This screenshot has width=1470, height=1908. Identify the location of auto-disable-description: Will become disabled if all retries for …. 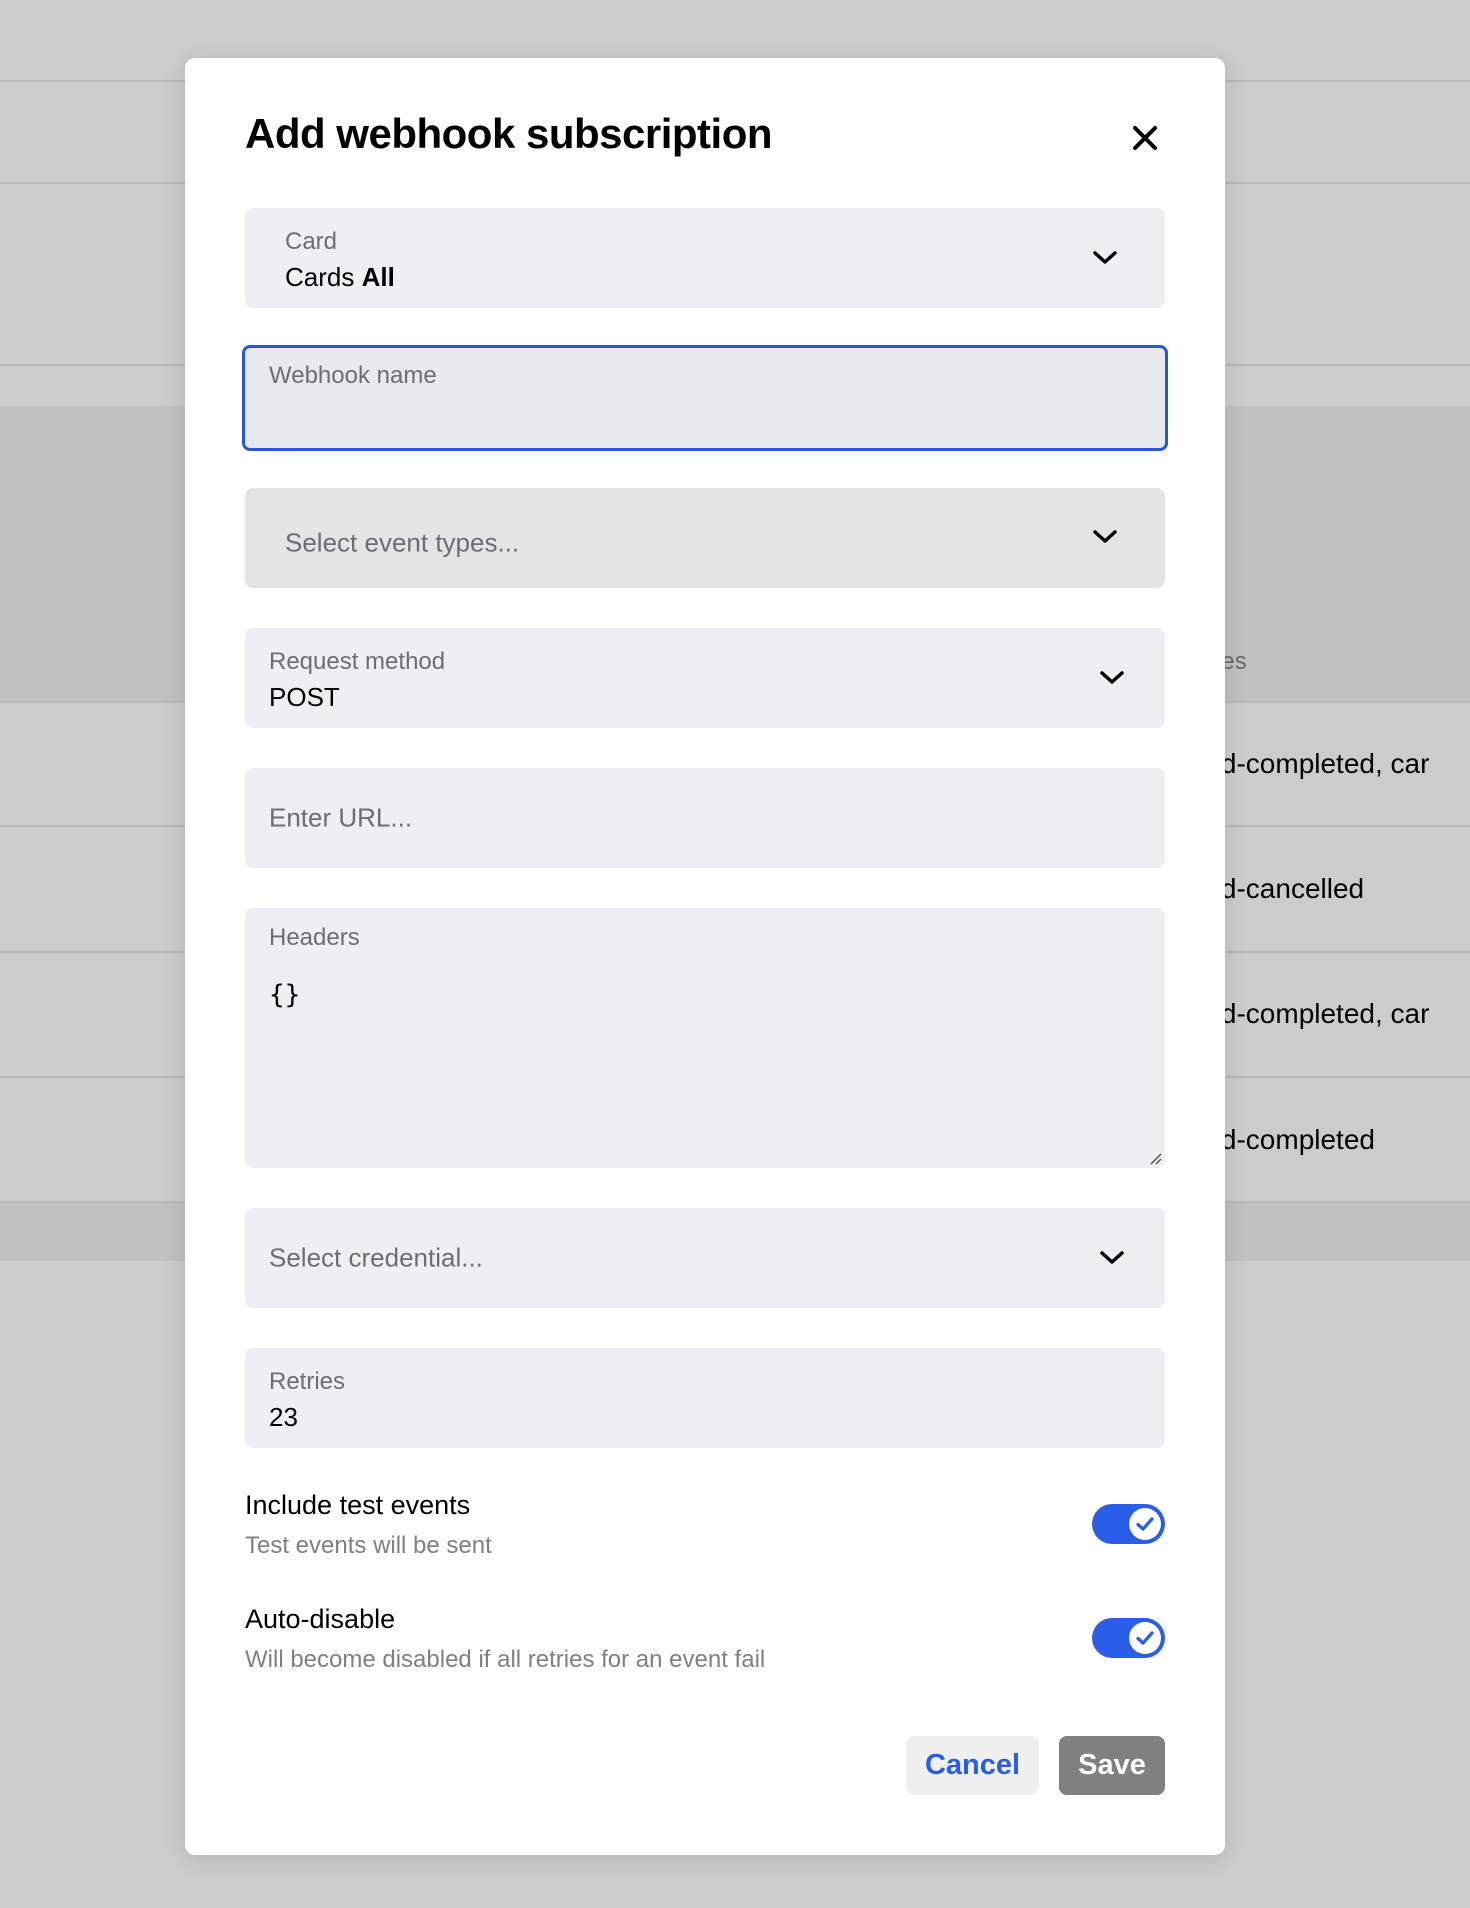
(505, 1659).